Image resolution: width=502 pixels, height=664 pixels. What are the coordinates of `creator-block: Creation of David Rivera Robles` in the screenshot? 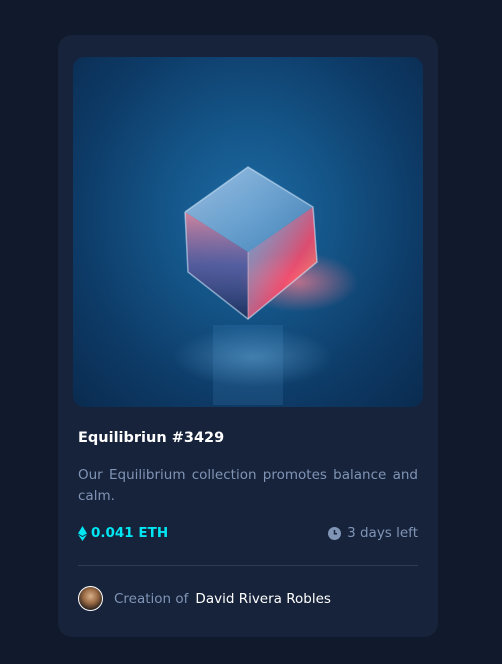 It's located at (204, 598).